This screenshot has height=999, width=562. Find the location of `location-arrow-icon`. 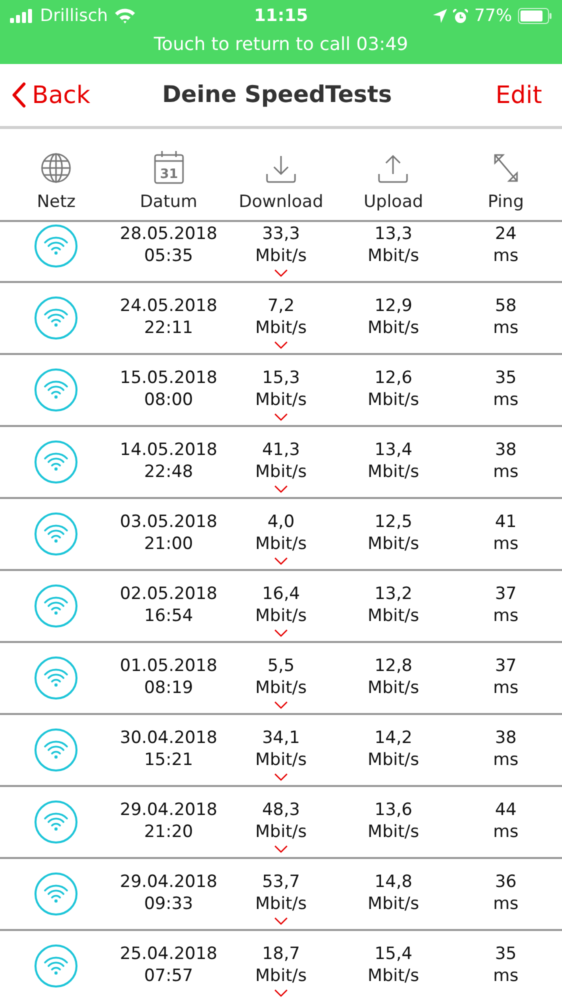

location-arrow-icon is located at coordinates (440, 16).